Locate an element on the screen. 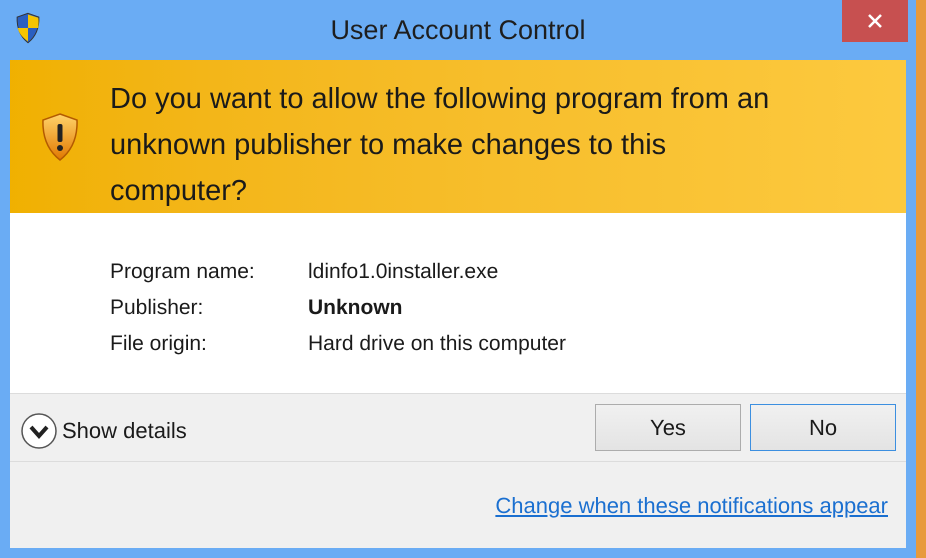 This screenshot has height=558, width=926. detail-value: ldinfo1.0installer.exe is located at coordinates (403, 272).